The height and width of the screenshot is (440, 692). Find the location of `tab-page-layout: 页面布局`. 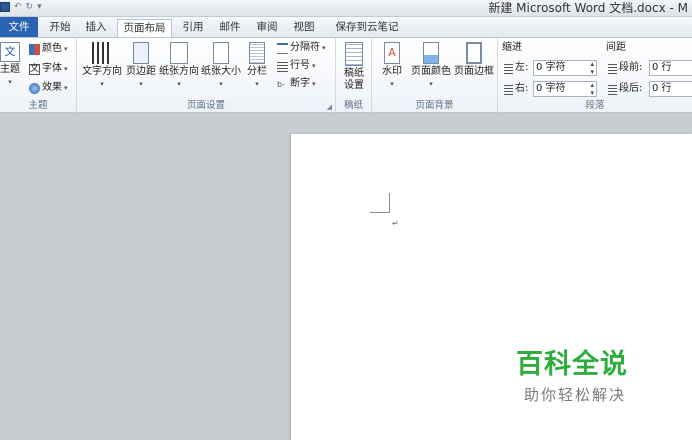

tab-page-layout: 页面布局 is located at coordinates (144, 28).